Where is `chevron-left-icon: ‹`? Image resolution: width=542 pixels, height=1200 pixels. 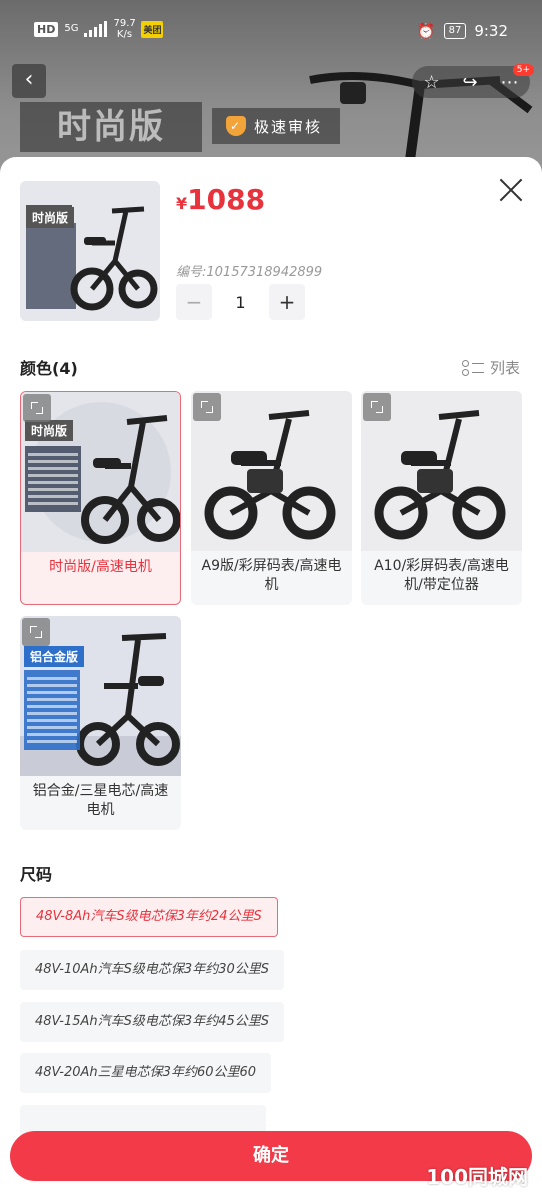
chevron-left-icon: ‹ is located at coordinates (29, 79).